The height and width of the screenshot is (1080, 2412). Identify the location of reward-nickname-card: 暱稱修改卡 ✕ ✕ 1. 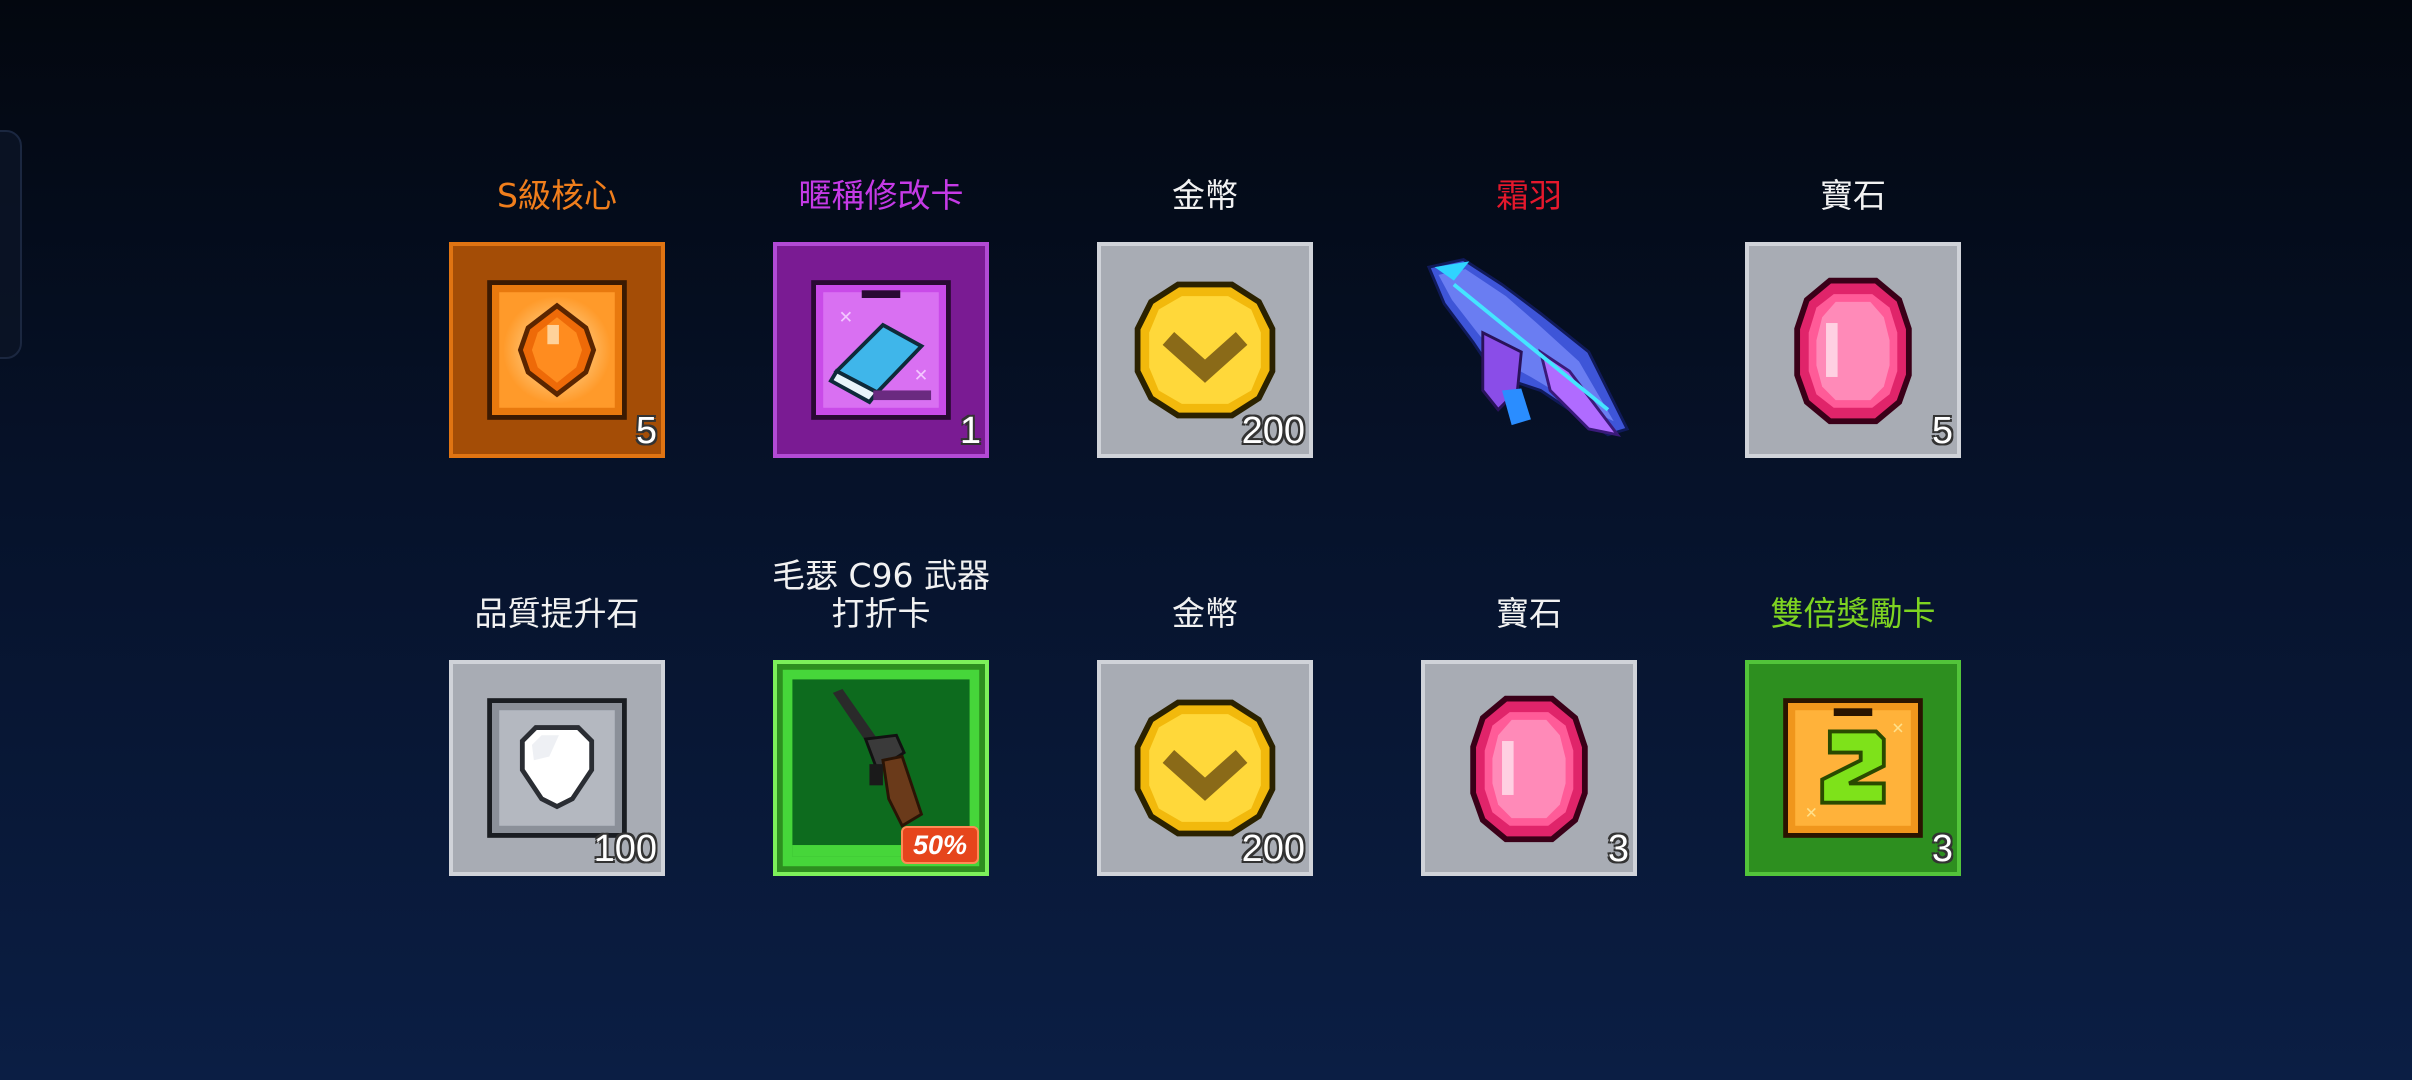
(881, 327).